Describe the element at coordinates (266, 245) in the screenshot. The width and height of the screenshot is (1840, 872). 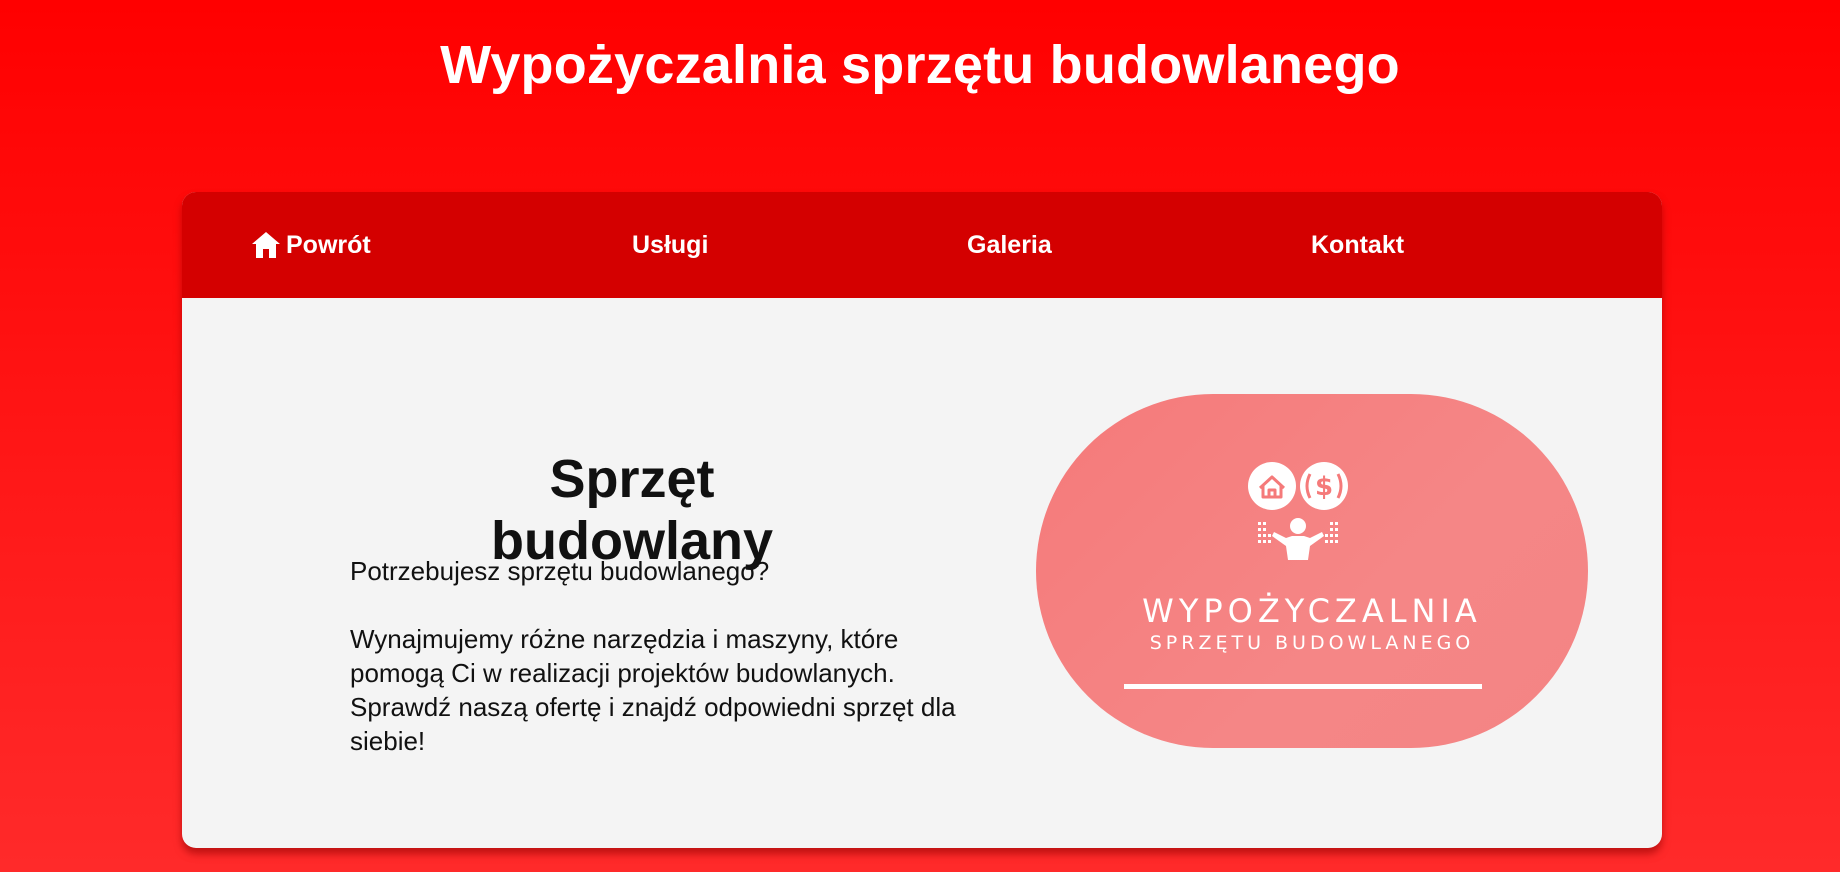
I see `home-icon` at that location.